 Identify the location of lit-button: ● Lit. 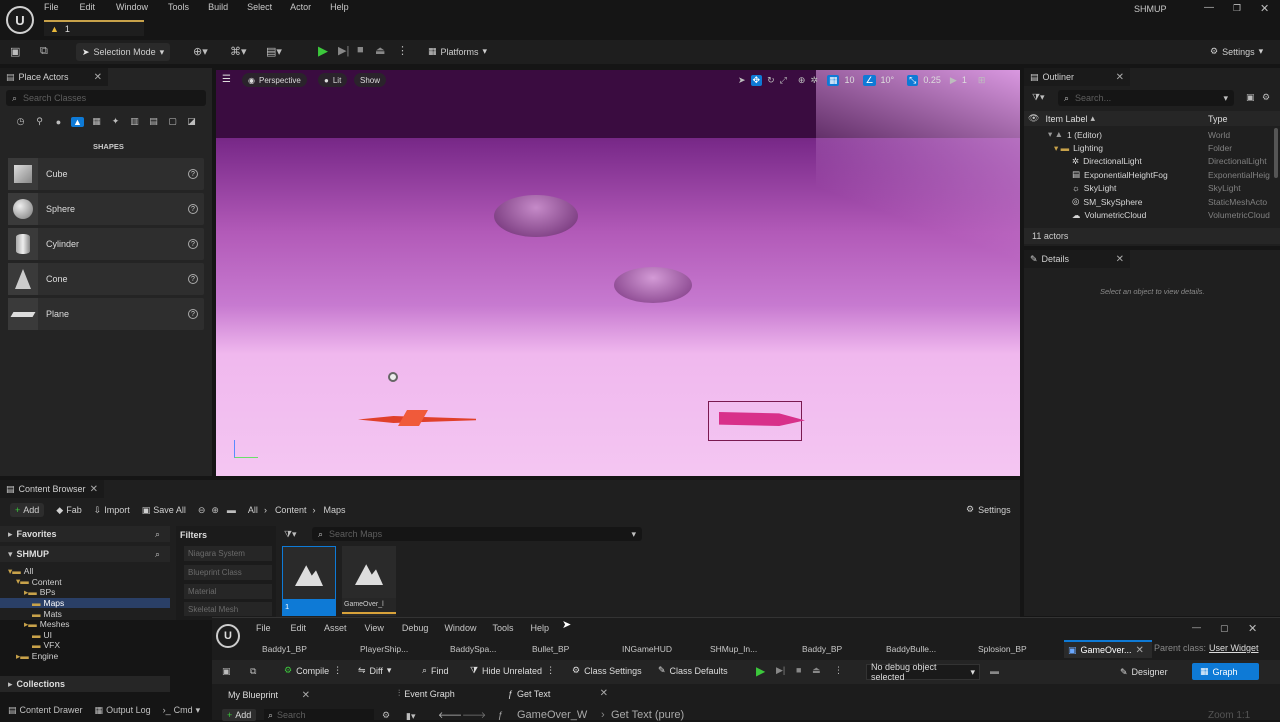
(333, 80).